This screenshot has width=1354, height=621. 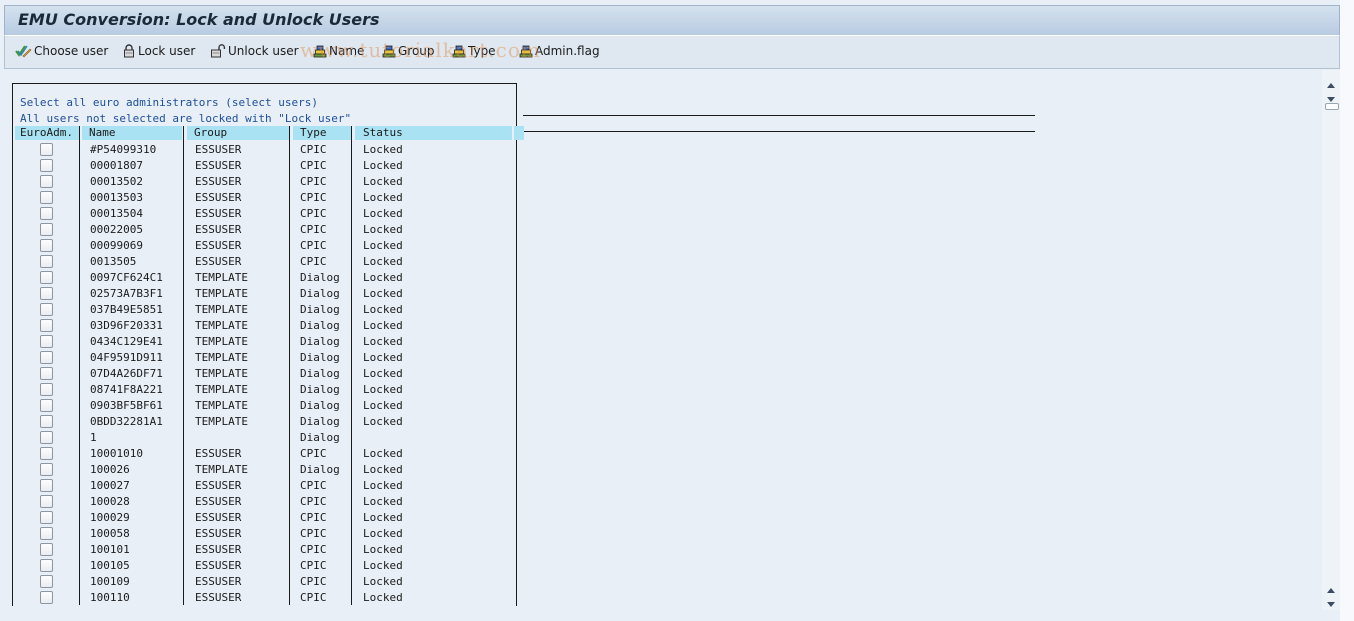 I want to click on name-cell: #P54099310, so click(x=123, y=149).